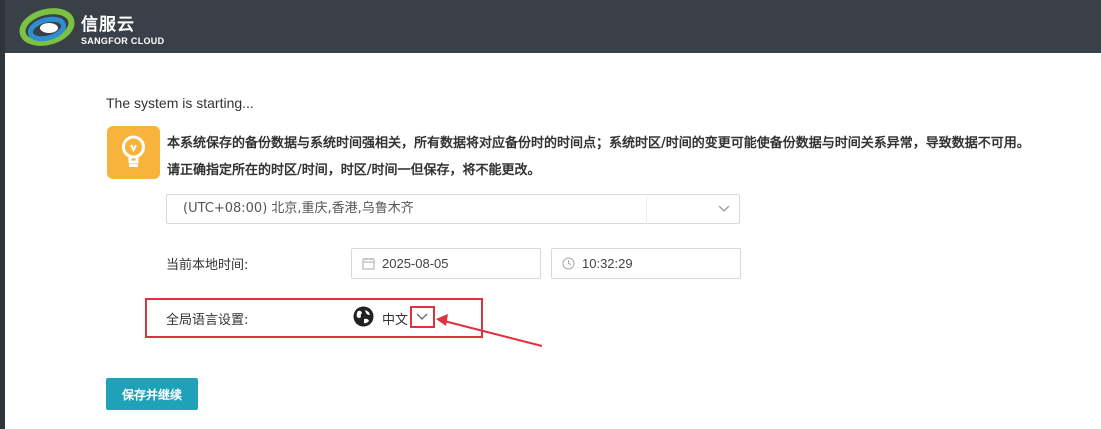 This screenshot has width=1101, height=429. I want to click on calendar-icon, so click(368, 264).